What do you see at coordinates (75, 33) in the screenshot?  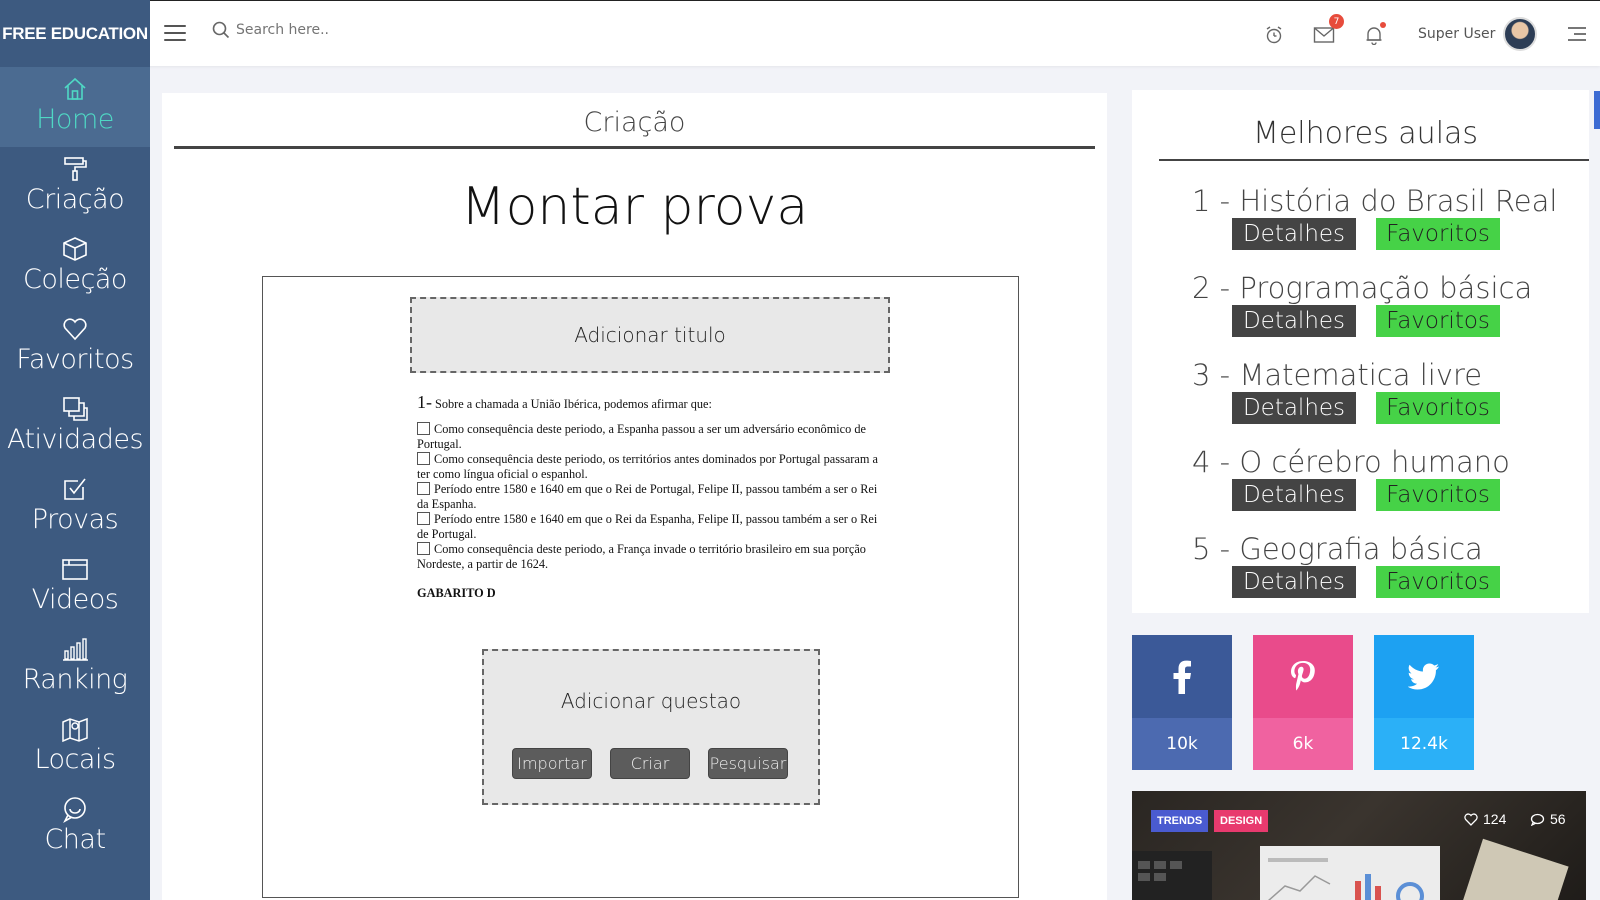 I see `brand-logo: FREE EDUCATION` at bounding box center [75, 33].